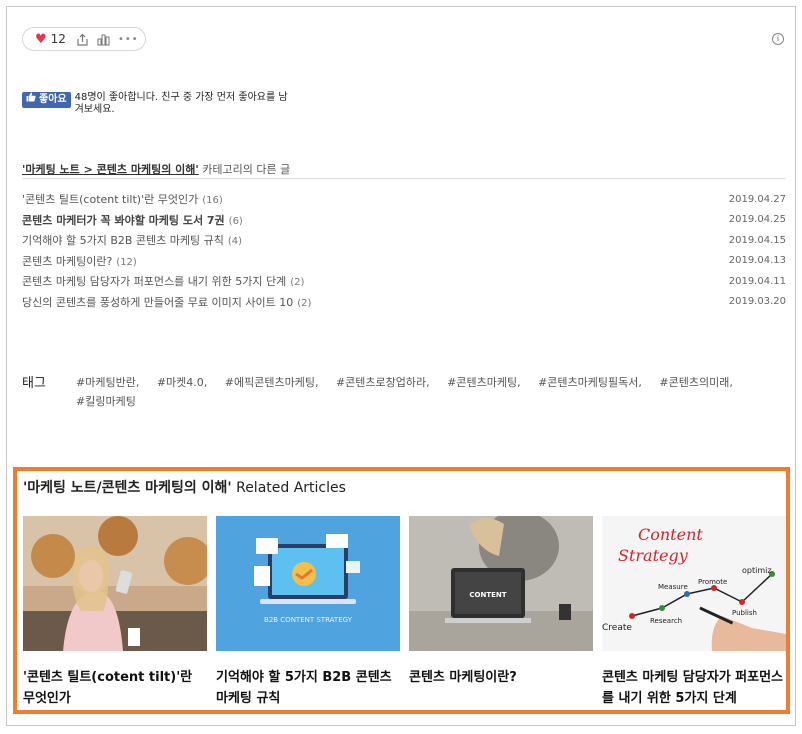 The image size is (802, 734). Describe the element at coordinates (288, 488) in the screenshot. I see `related-title-suffix: Related Articles` at that location.